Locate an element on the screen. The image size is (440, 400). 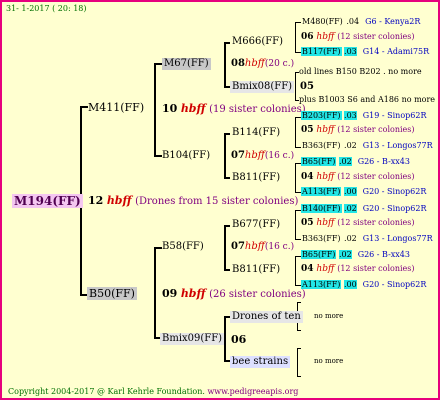
sire-hbff: hbff is located at coordinates (193, 108).